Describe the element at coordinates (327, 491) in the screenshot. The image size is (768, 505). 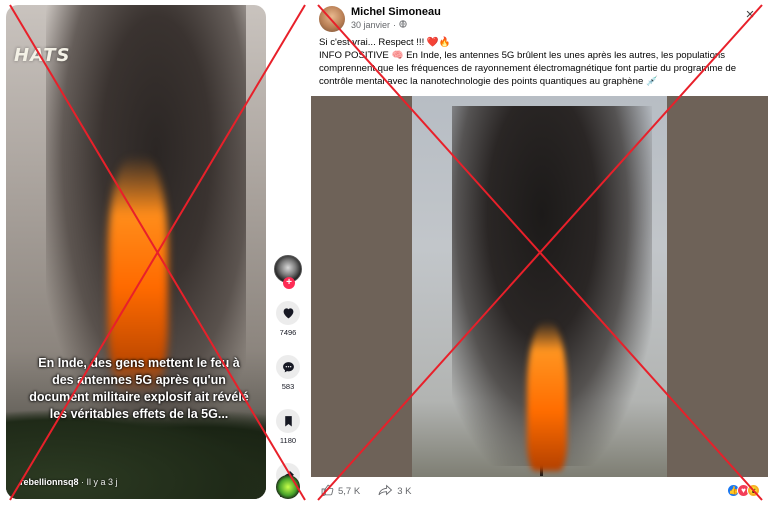
I see `thumbs-up-icon` at that location.